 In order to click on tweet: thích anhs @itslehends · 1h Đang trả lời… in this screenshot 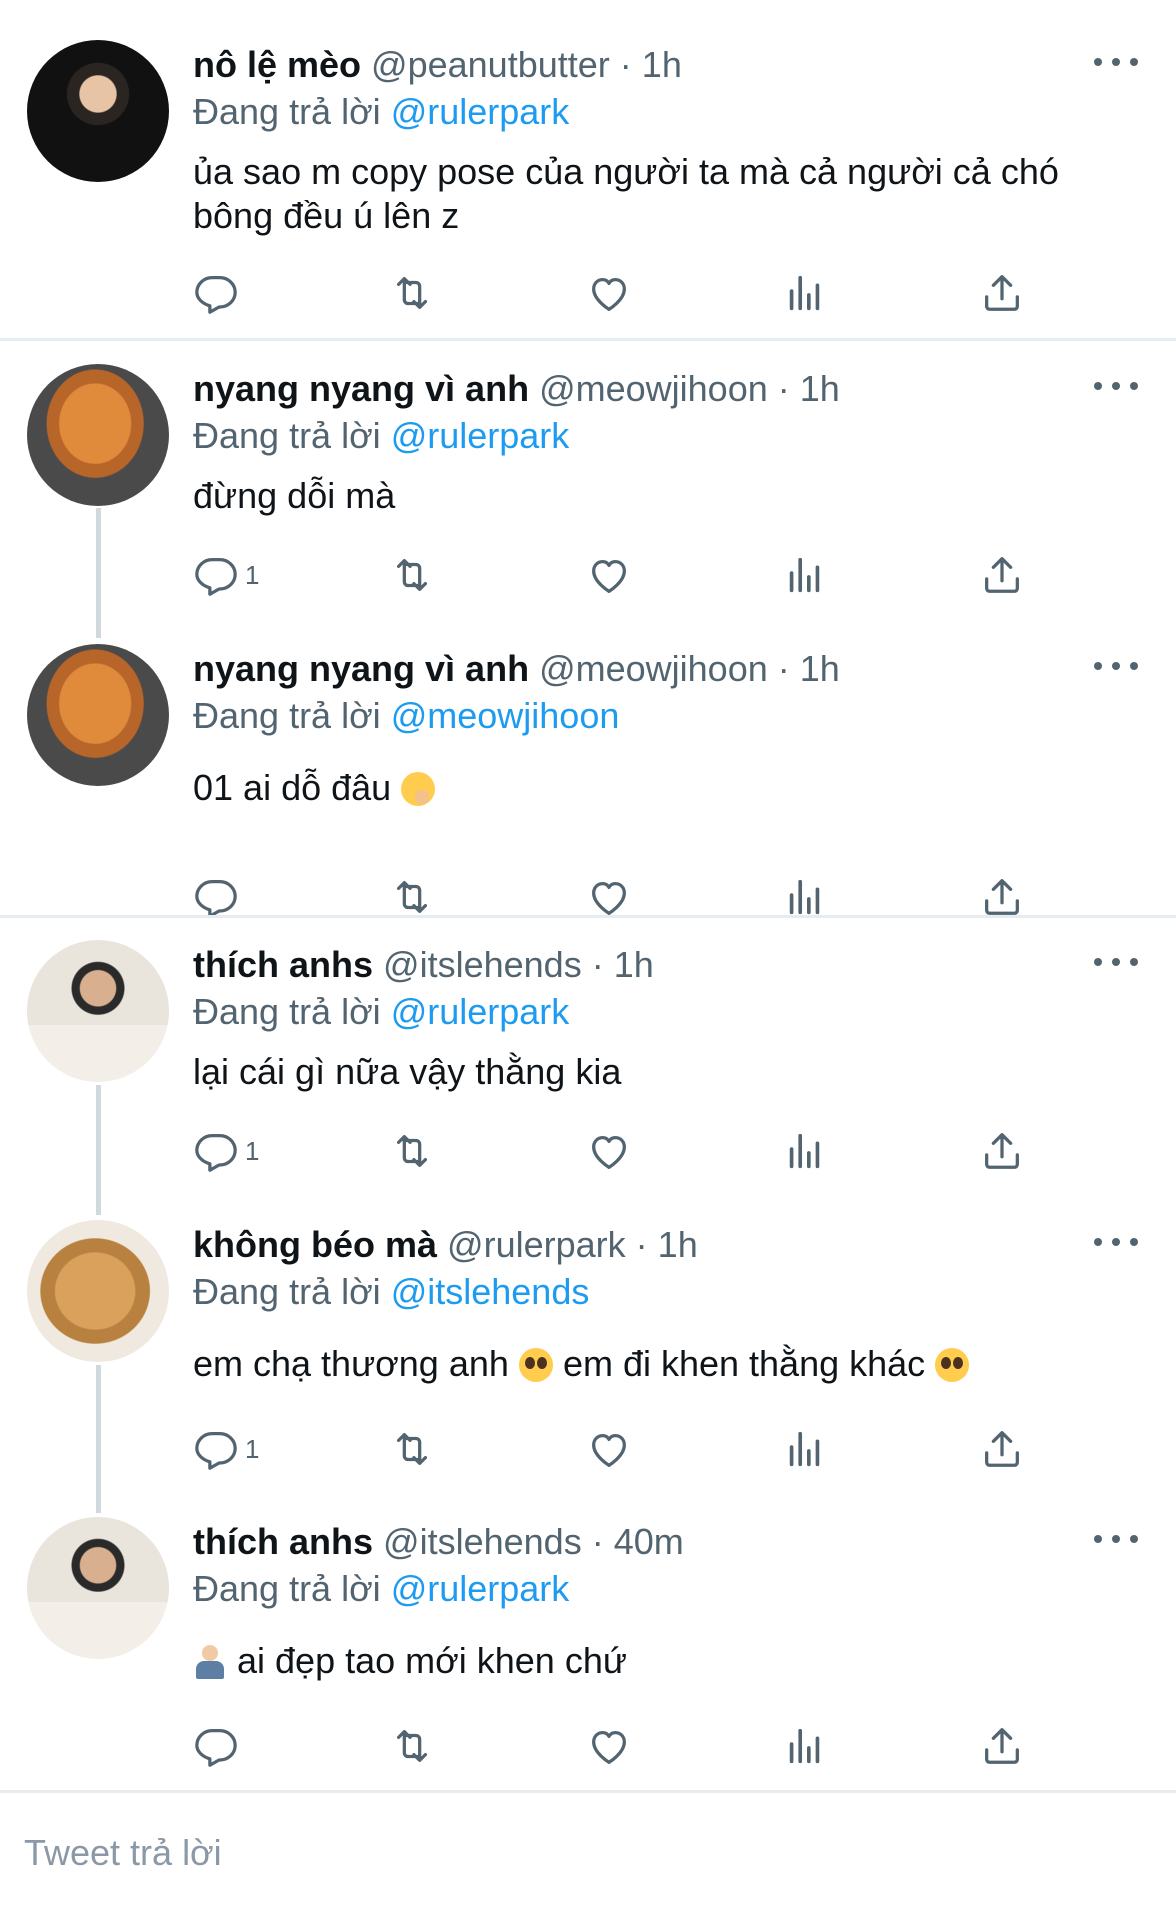, I will do `click(588, 1070)`.